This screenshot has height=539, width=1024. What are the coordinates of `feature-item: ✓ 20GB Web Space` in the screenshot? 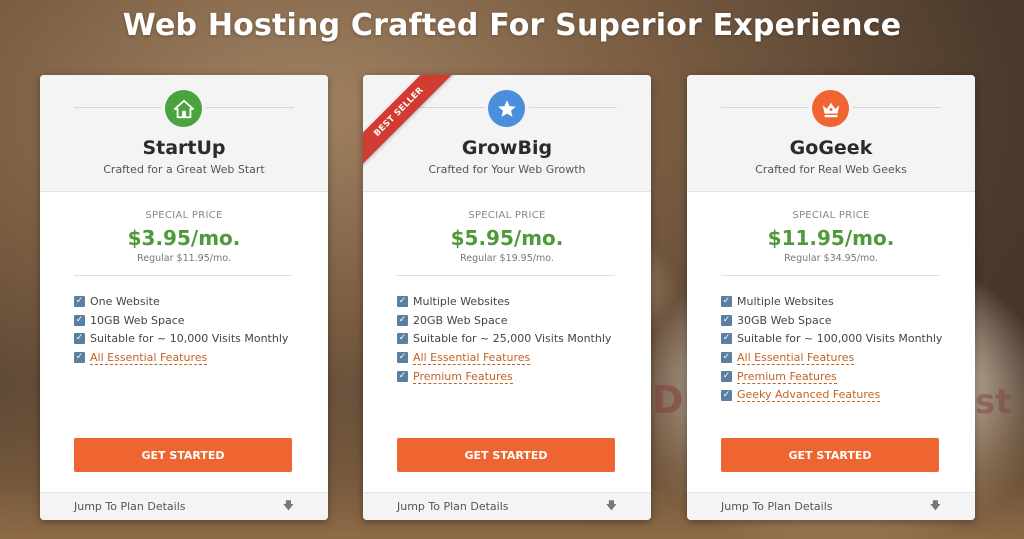 It's located at (512, 320).